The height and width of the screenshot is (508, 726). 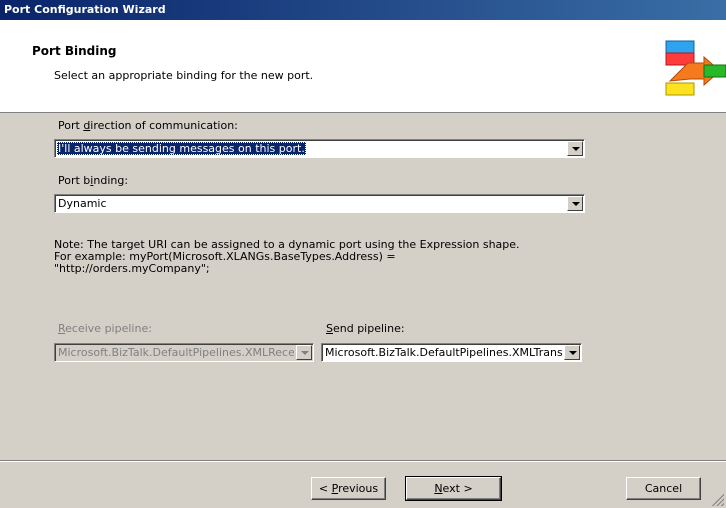 What do you see at coordinates (695, 68) in the screenshot?
I see `port-wizard-icon` at bounding box center [695, 68].